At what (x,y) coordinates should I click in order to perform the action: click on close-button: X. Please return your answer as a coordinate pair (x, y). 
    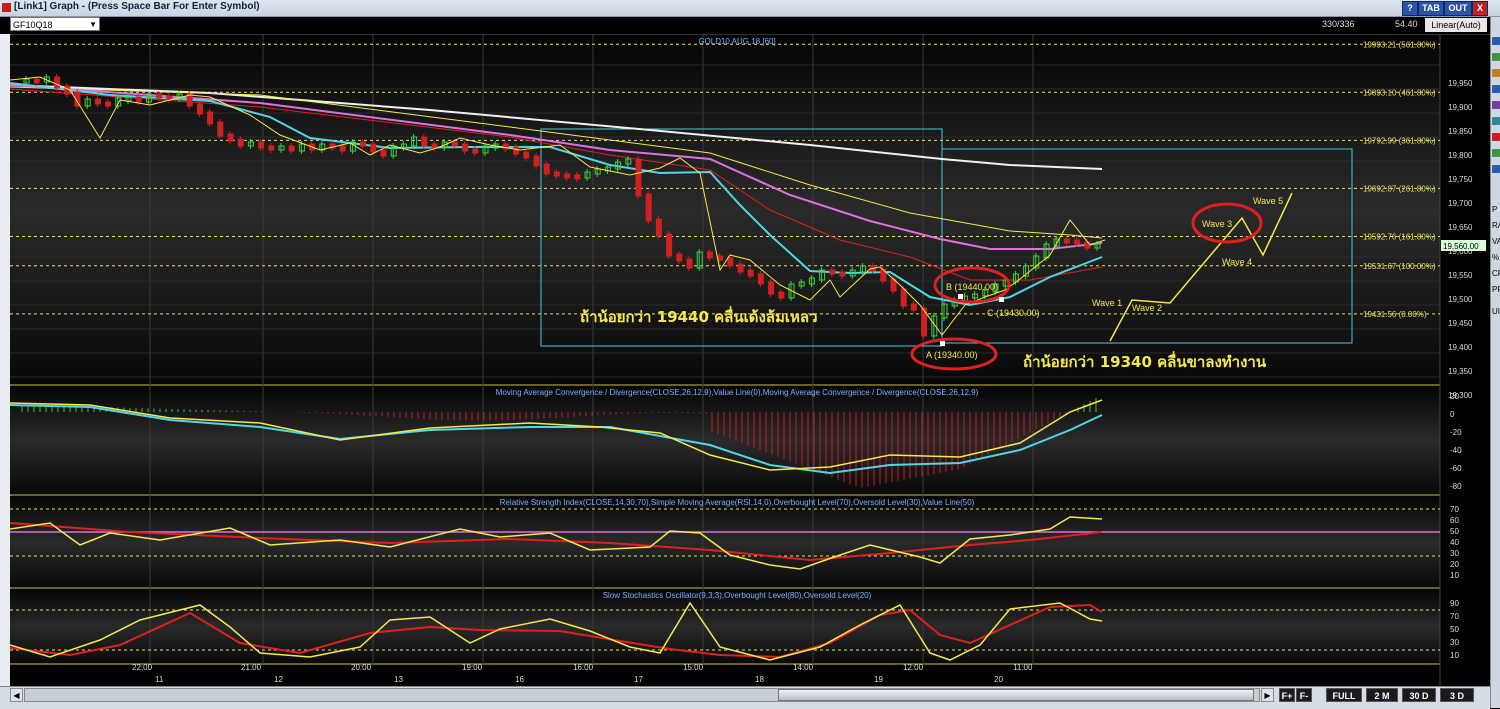
    Looking at the image, I should click on (1480, 8).